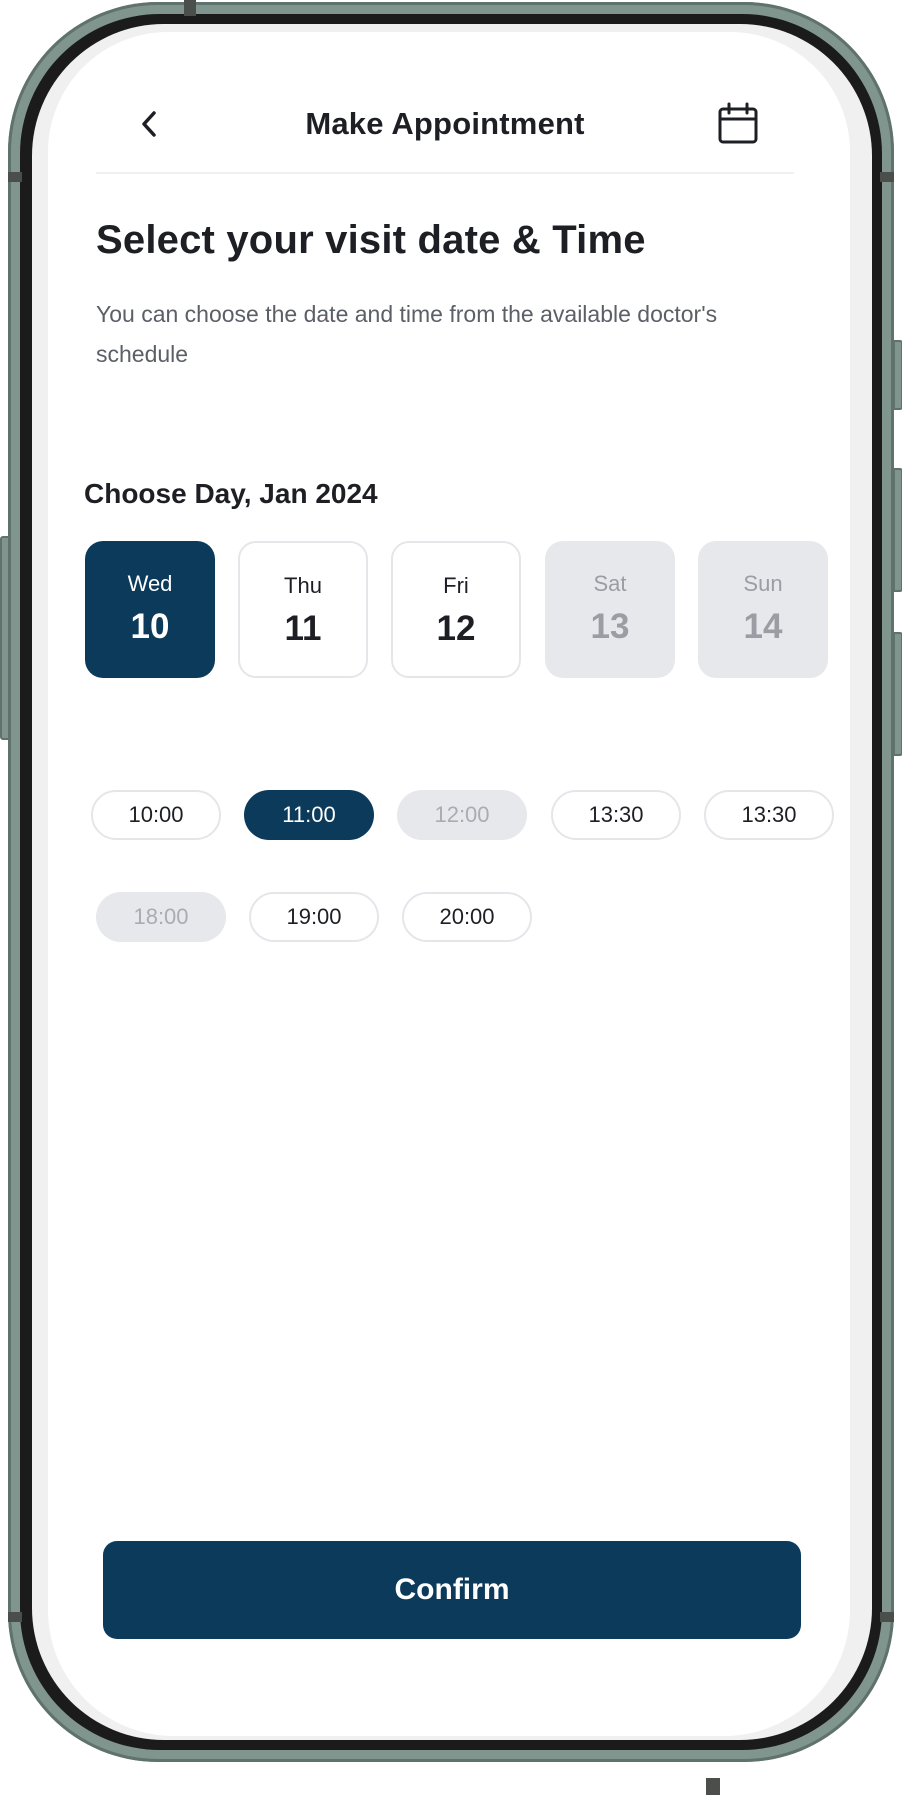  I want to click on calendar-icon, so click(738, 123).